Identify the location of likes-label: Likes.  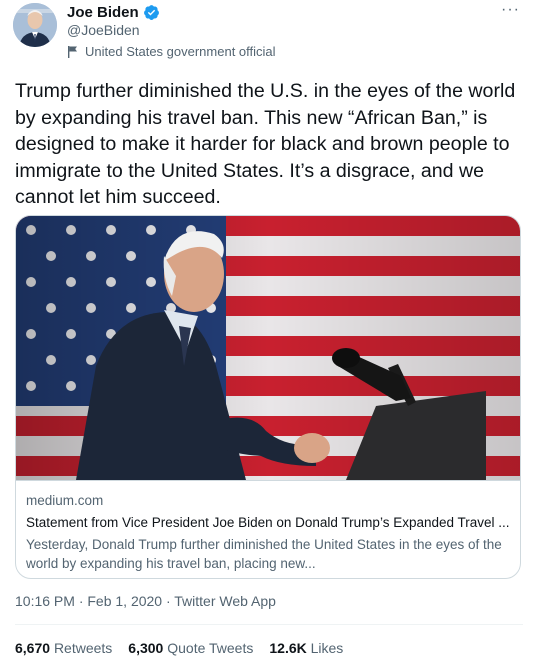
(327, 648).